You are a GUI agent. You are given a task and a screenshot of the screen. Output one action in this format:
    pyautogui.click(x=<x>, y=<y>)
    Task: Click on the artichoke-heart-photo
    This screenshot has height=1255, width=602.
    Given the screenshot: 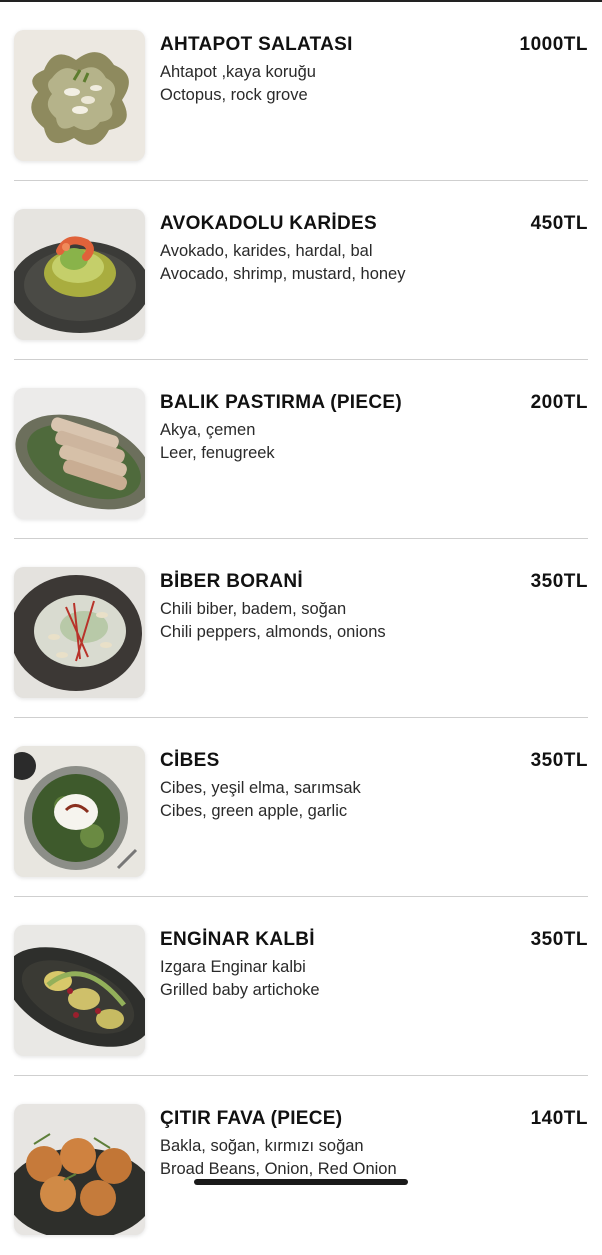 What is the action you would take?
    pyautogui.click(x=79, y=990)
    